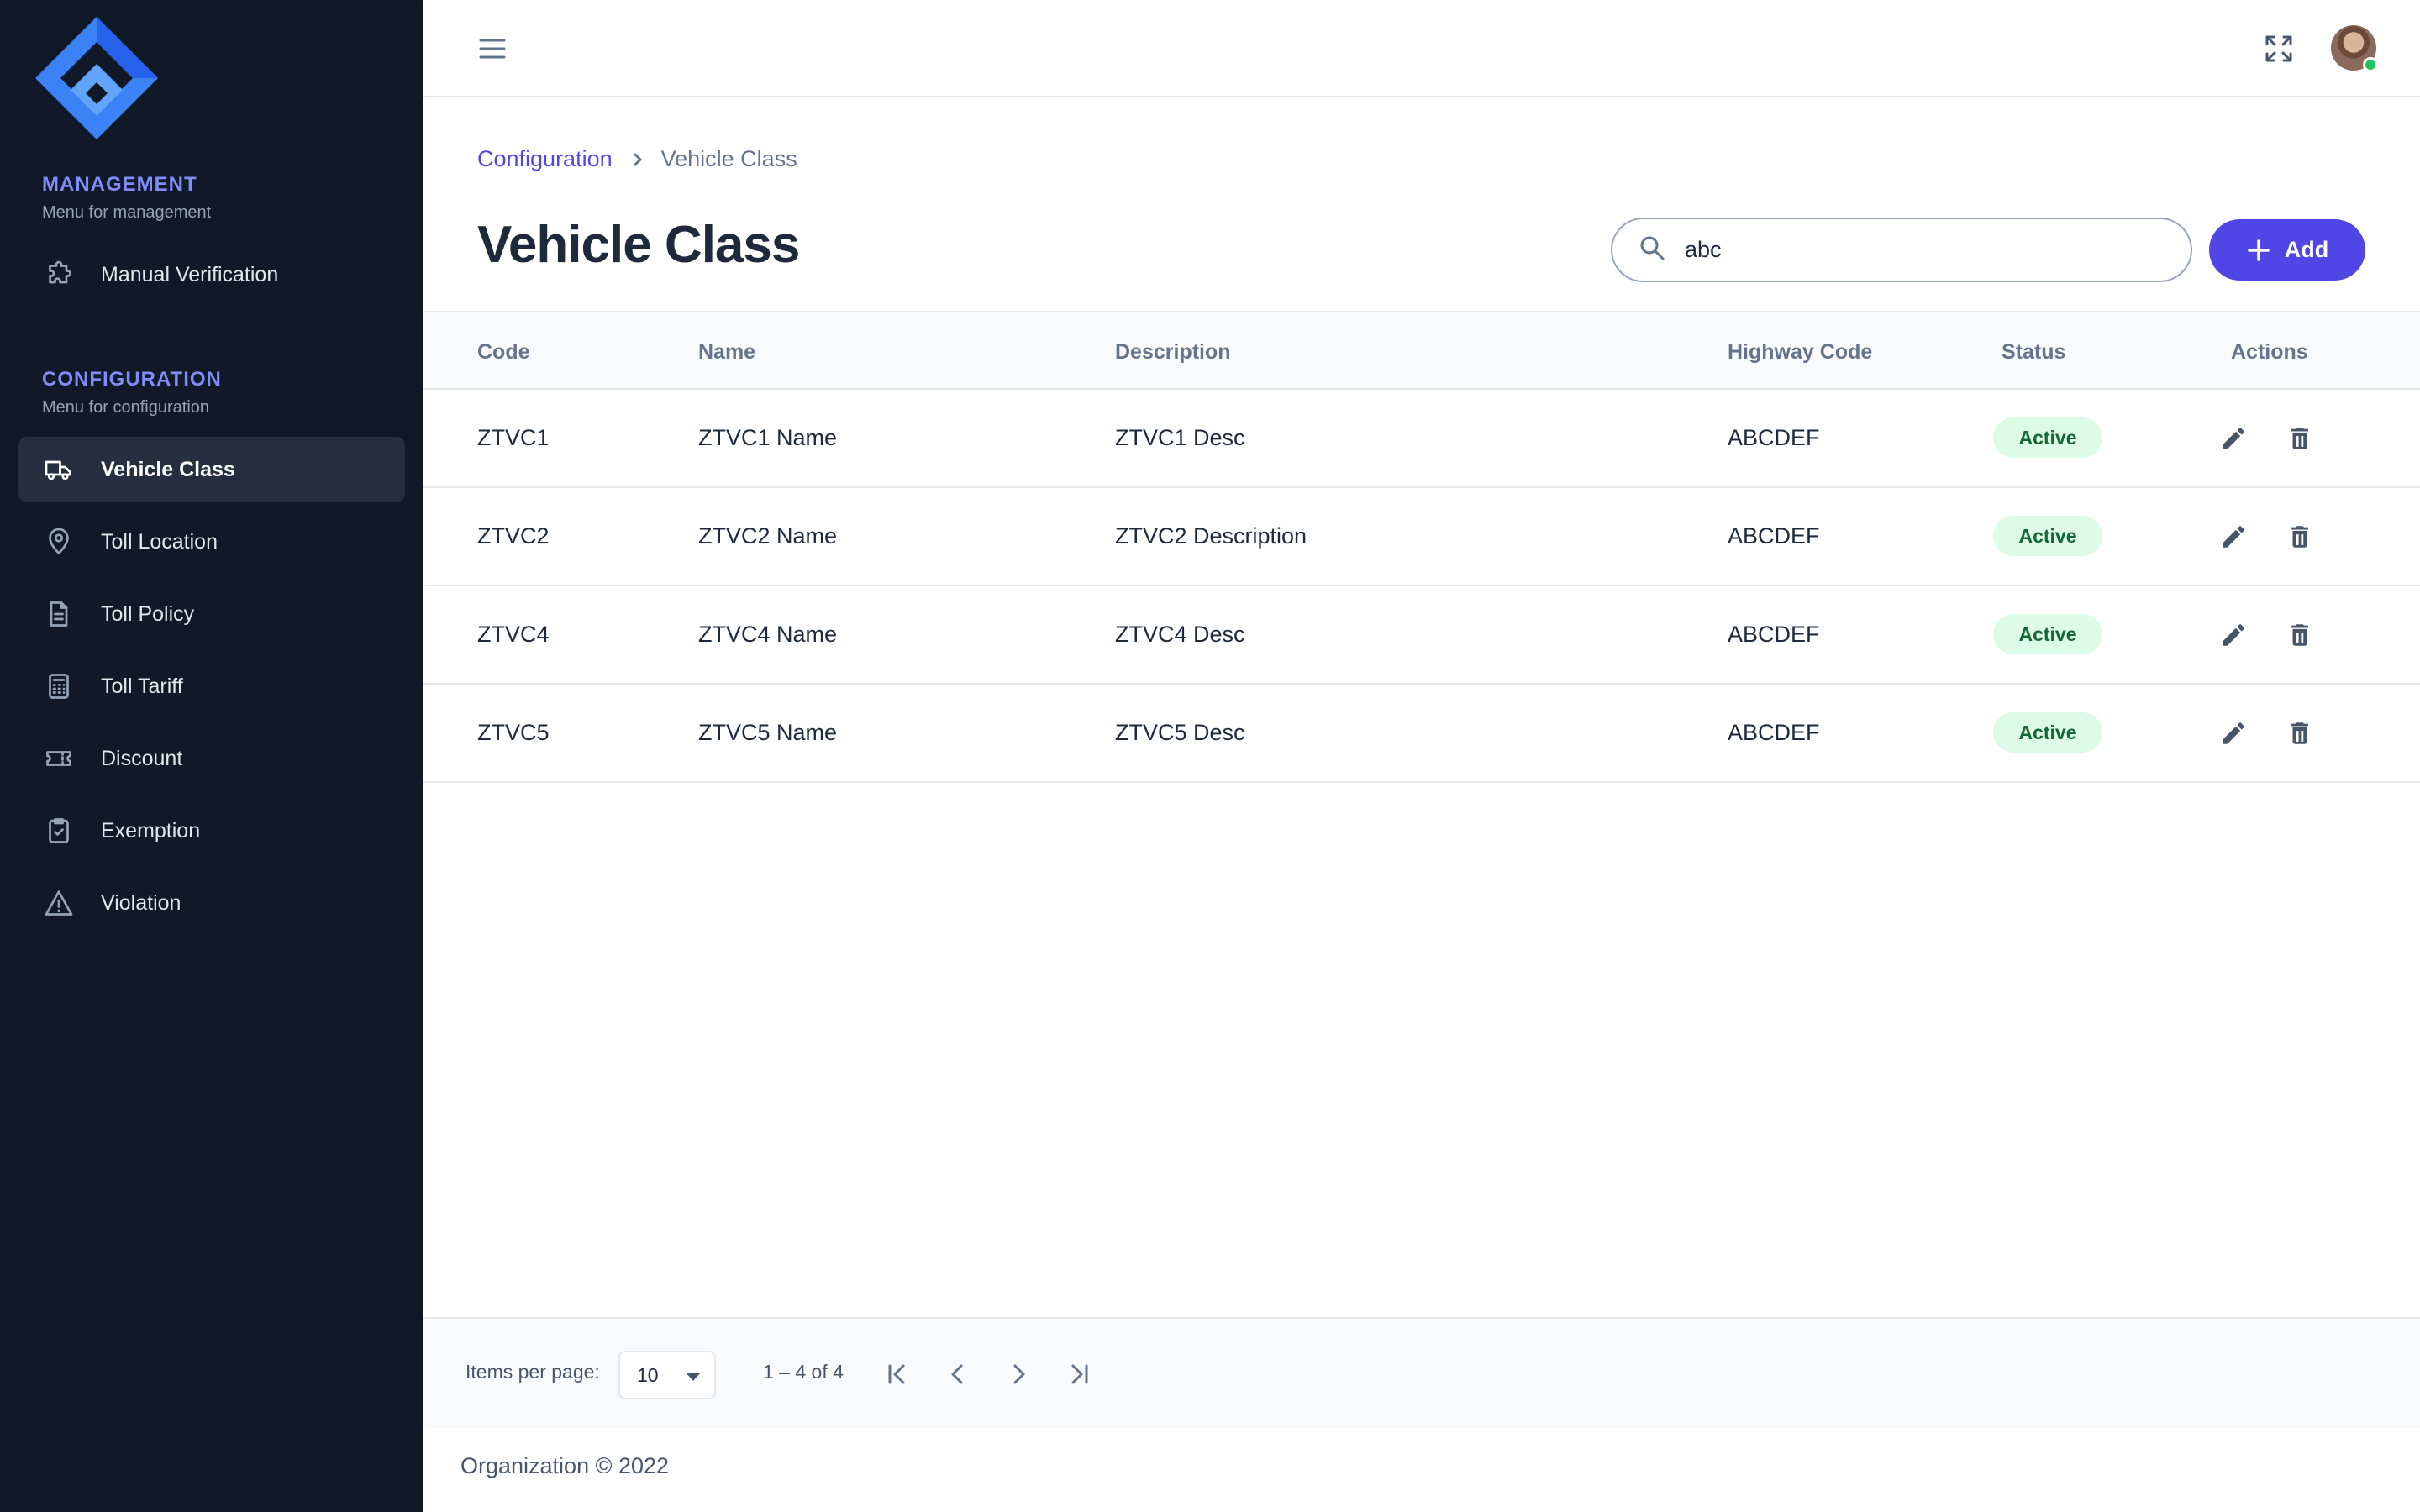 Image resolution: width=2420 pixels, height=1512 pixels. What do you see at coordinates (693, 1377) in the screenshot?
I see `dropdown-caret-icon` at bounding box center [693, 1377].